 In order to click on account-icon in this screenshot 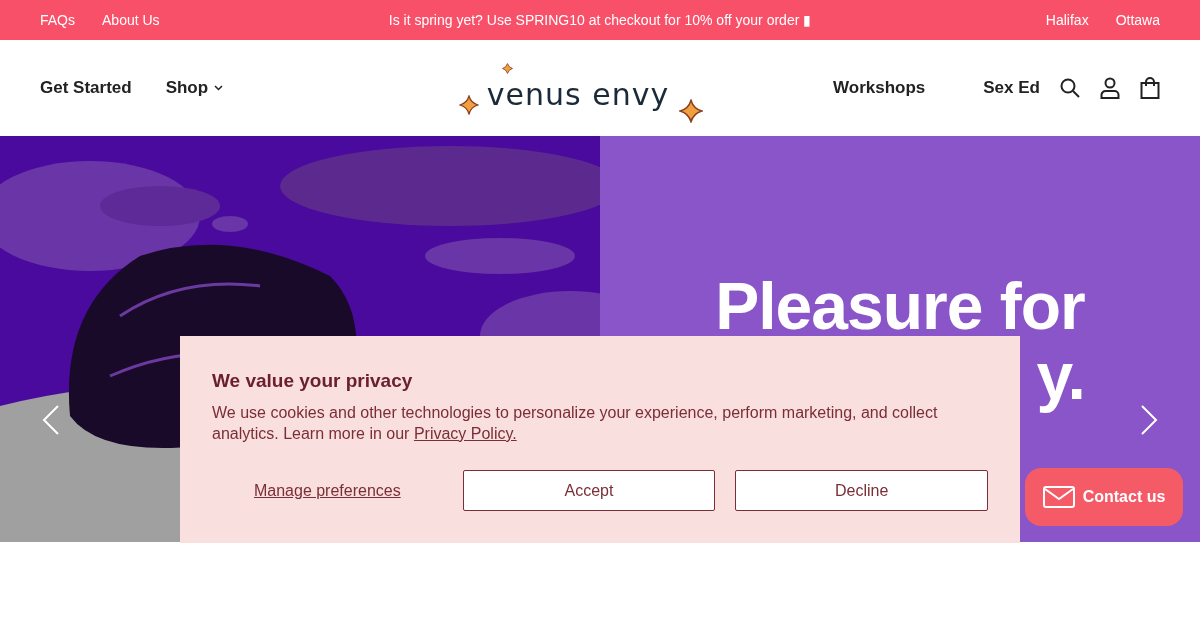, I will do `click(1110, 88)`.